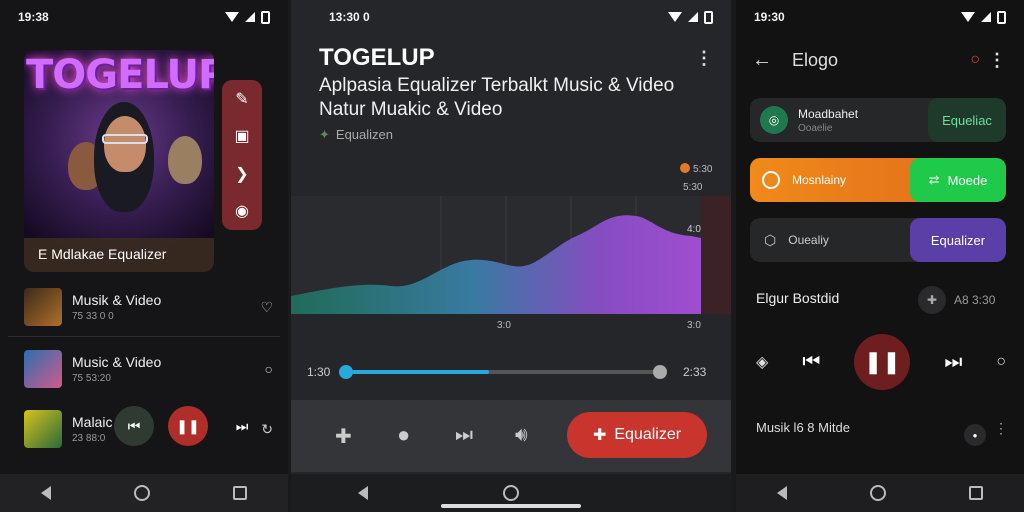 The width and height of the screenshot is (1024, 512). Describe the element at coordinates (349, 17) in the screenshot. I see `status-time: 13:30 0` at that location.